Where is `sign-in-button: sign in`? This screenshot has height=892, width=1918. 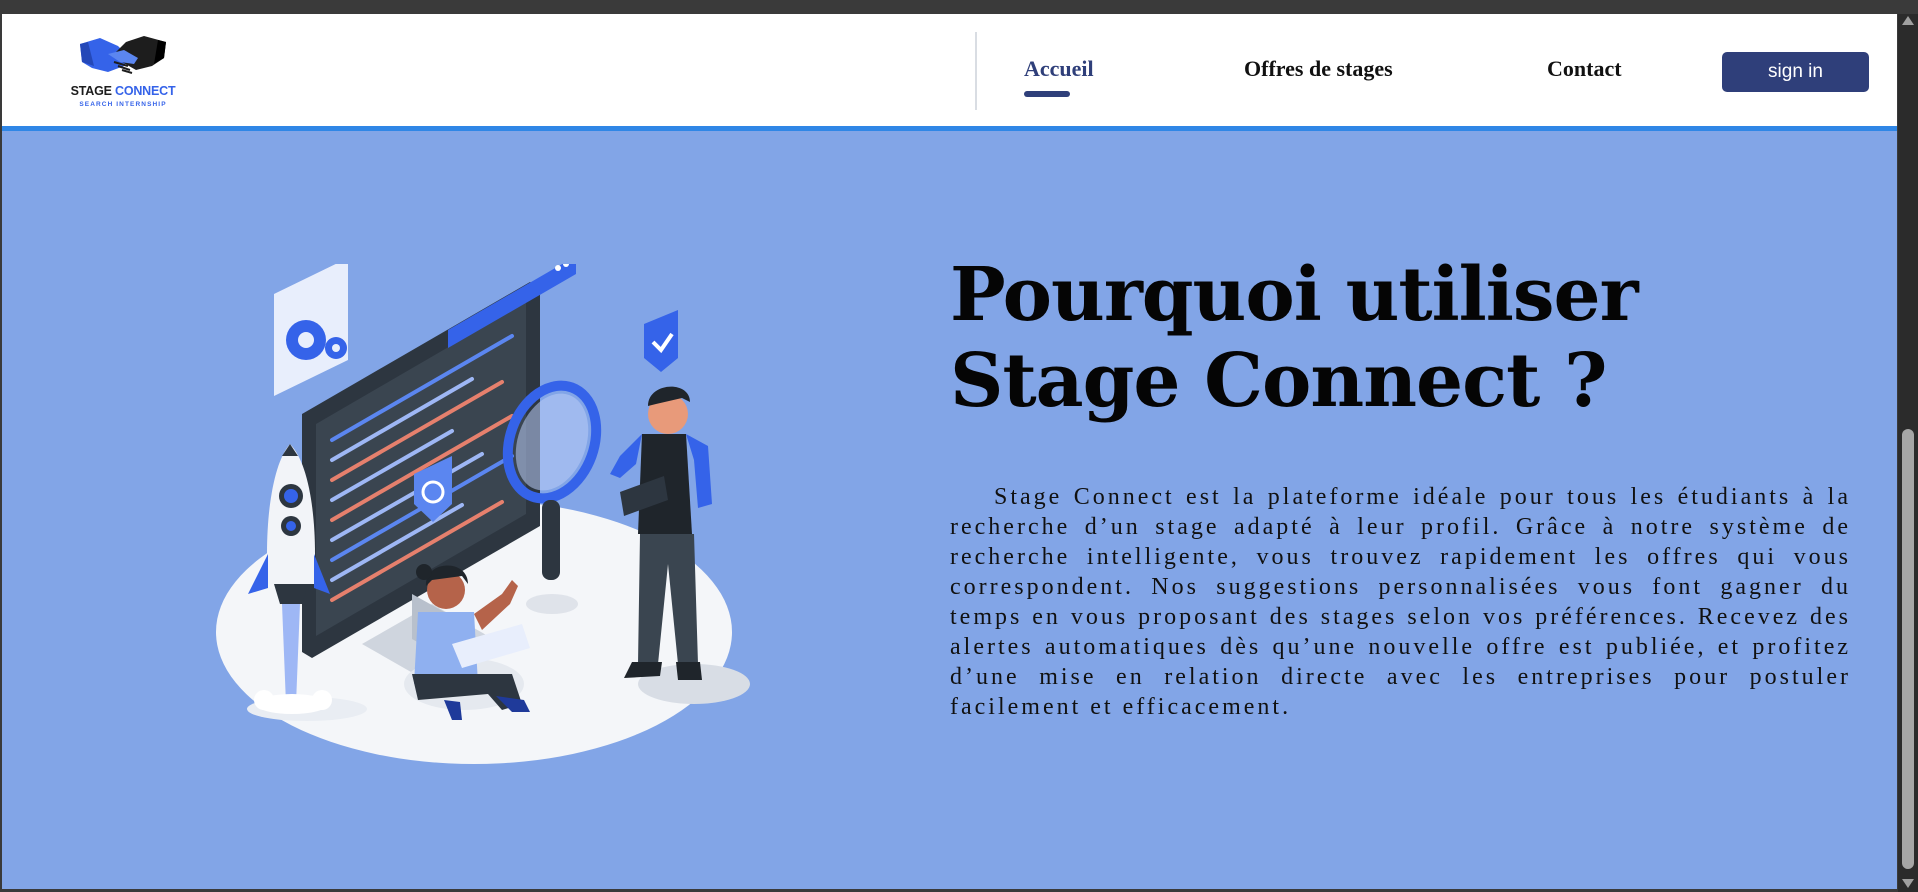
sign-in-button: sign in is located at coordinates (1795, 72).